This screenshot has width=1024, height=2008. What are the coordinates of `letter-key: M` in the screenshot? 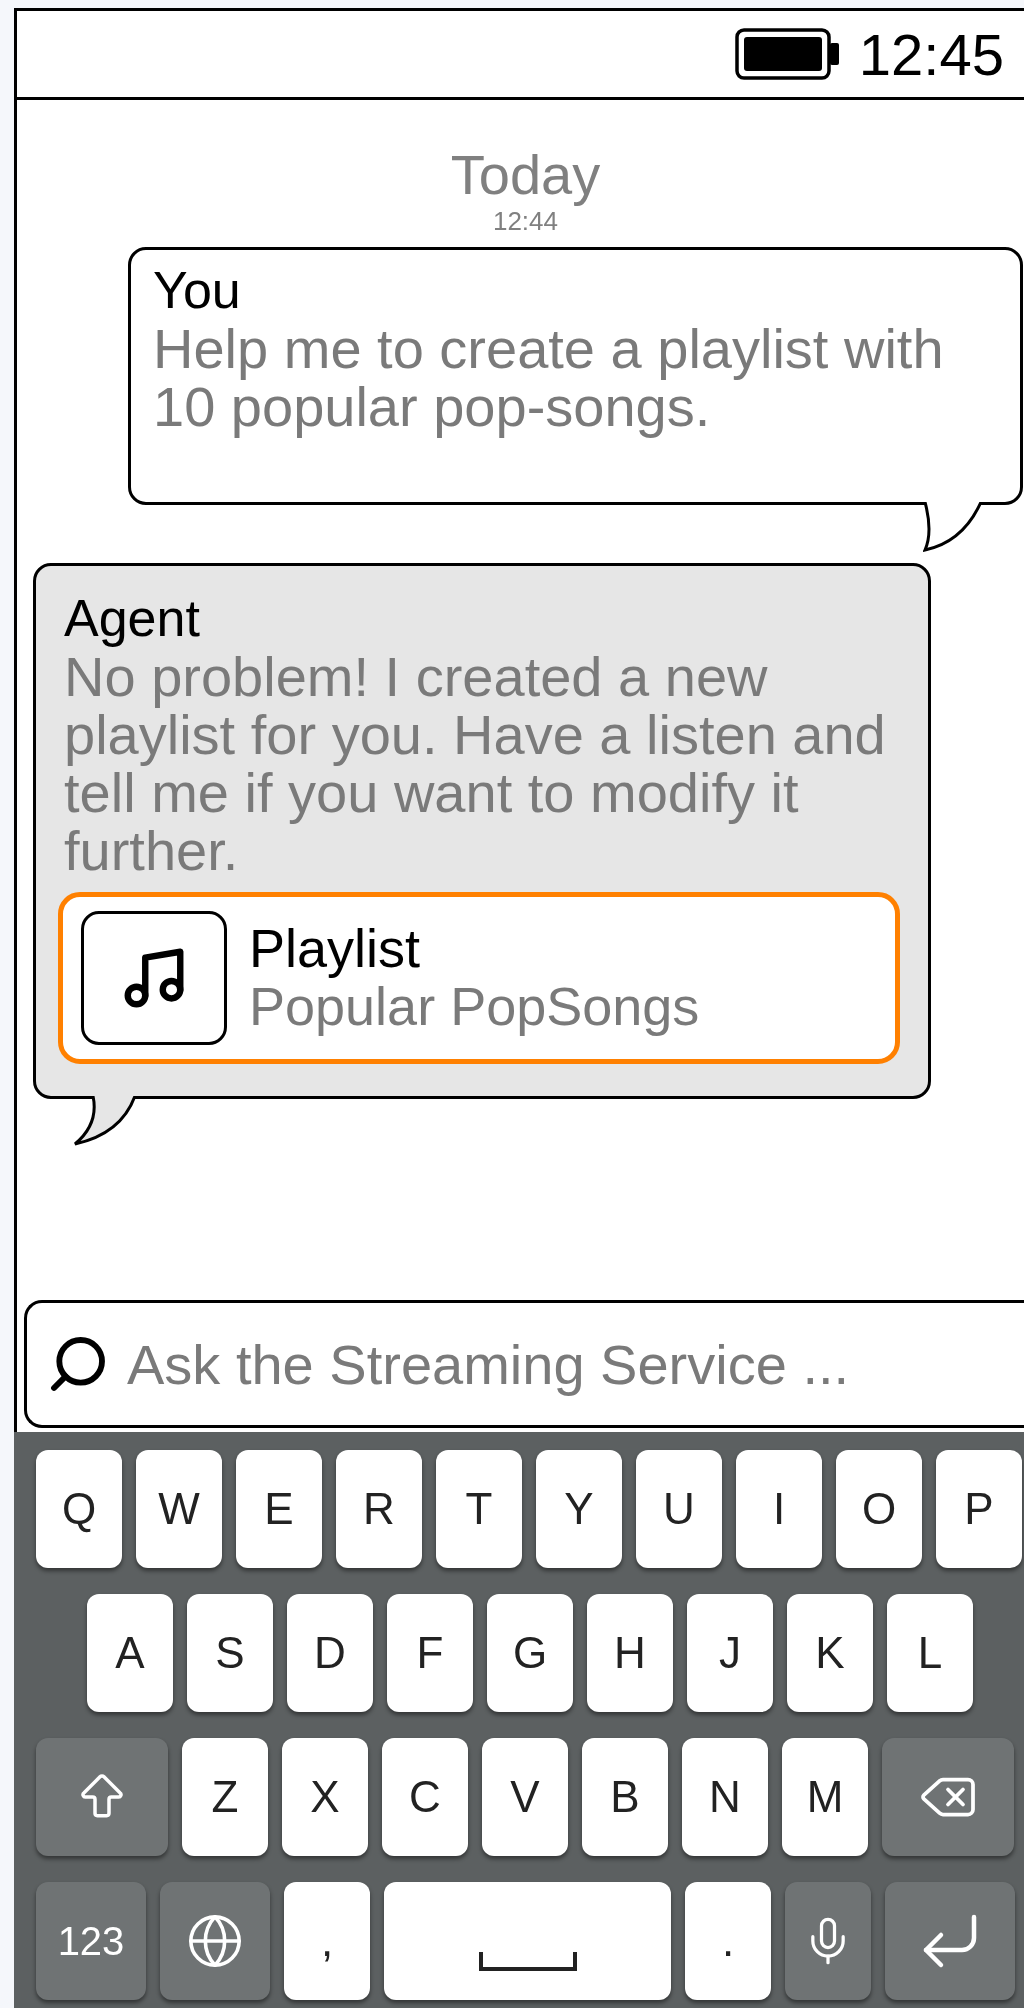 It's located at (825, 1797).